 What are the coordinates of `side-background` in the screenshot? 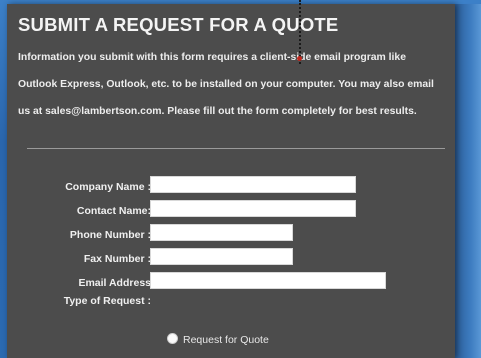 It's located at (468, 181).